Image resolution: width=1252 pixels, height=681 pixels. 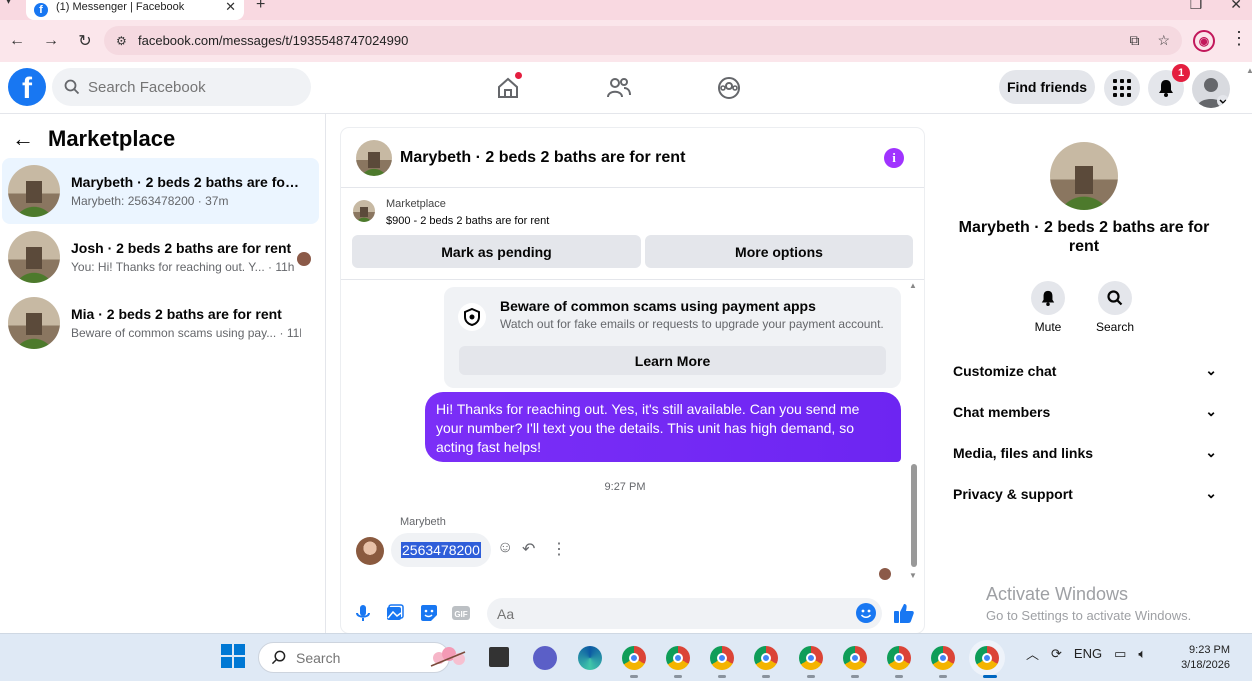 What do you see at coordinates (904, 613) in the screenshot?
I see `thumbs-up-icon` at bounding box center [904, 613].